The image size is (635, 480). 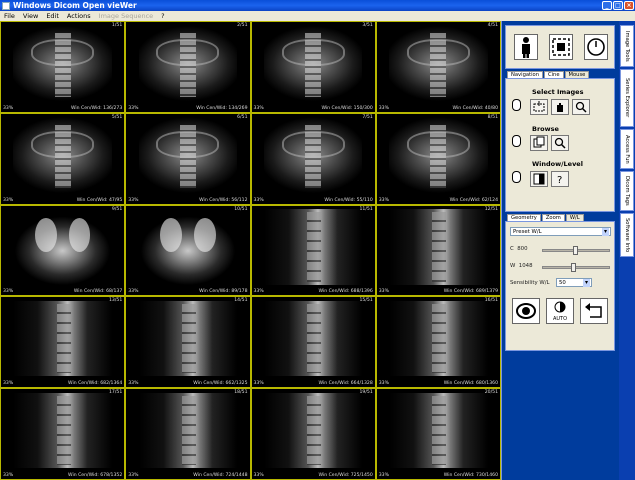 I want to click on image-index: 14/51, so click(x=241, y=301).